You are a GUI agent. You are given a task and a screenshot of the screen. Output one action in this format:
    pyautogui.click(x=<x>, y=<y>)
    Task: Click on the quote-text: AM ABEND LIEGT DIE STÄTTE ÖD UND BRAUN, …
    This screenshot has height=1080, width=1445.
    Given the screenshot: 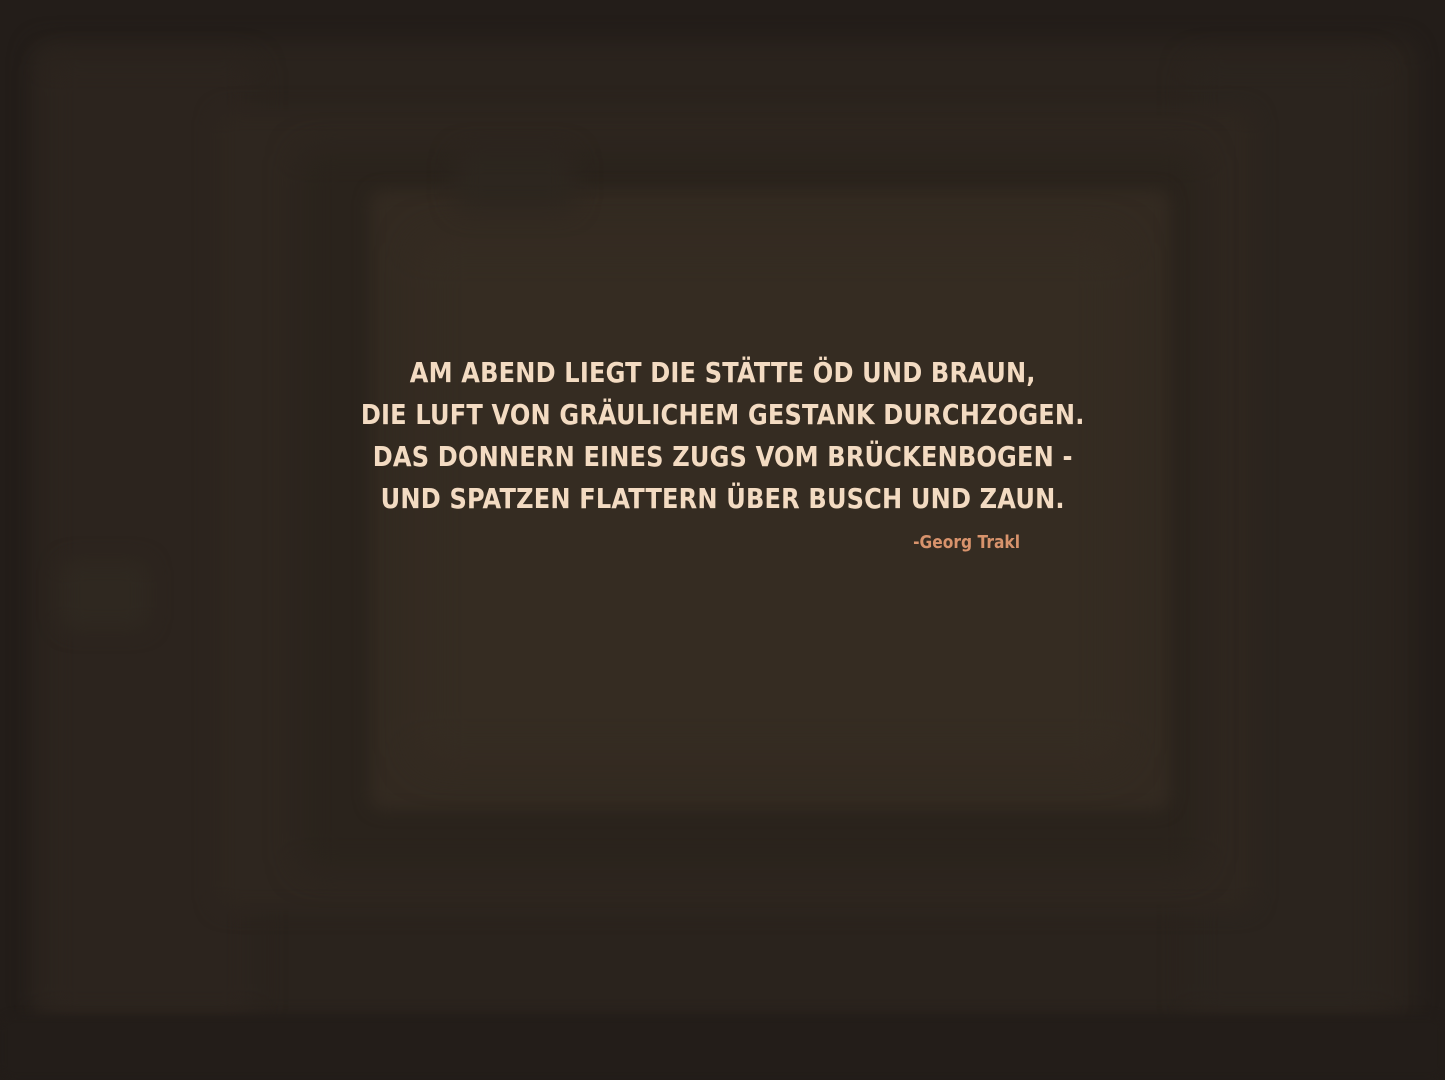 What is the action you would take?
    pyautogui.click(x=722, y=436)
    